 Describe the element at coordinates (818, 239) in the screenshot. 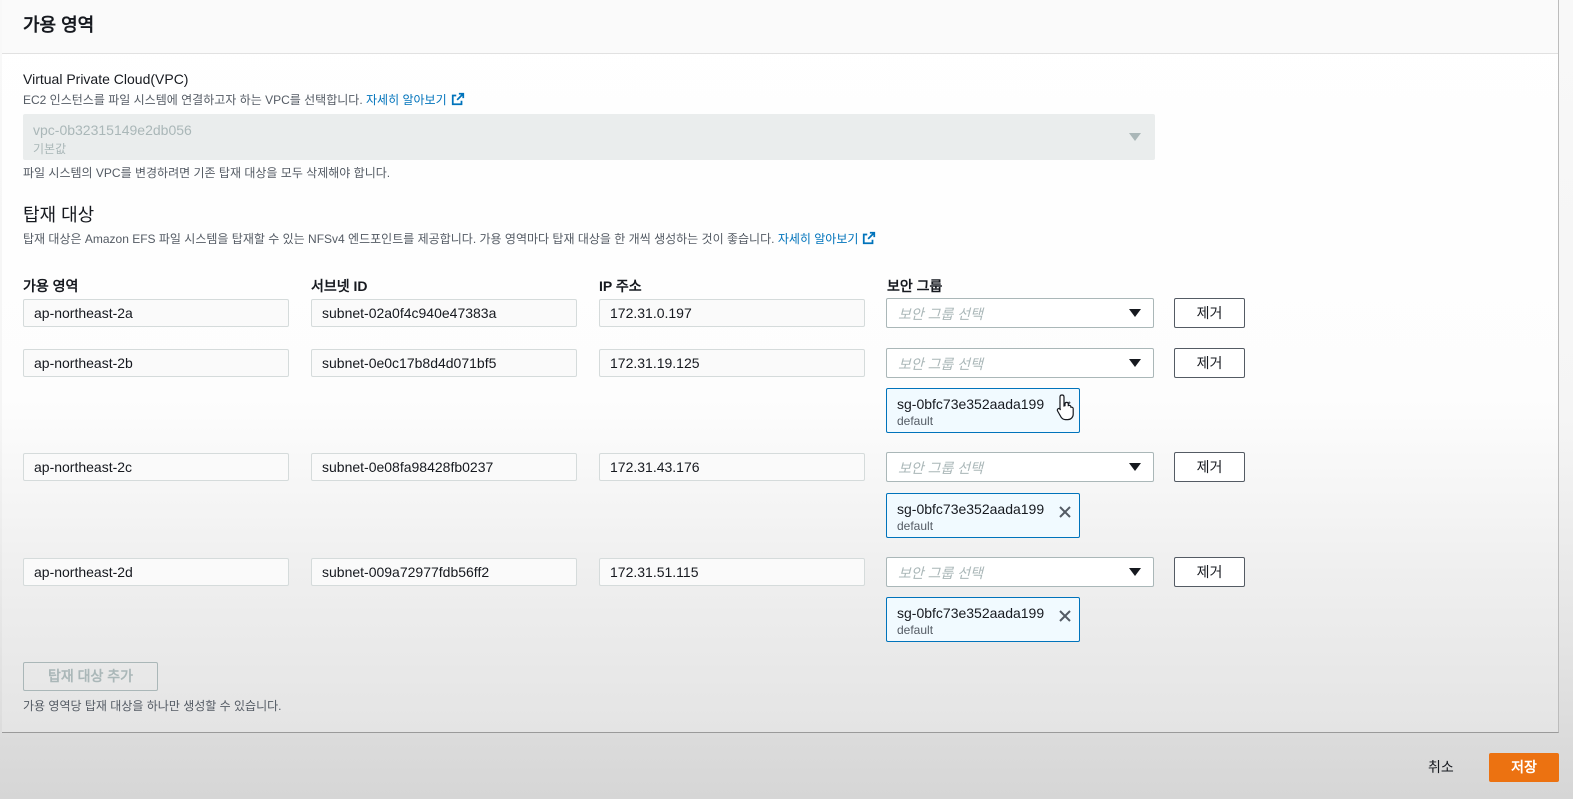

I see `mount-targets-learn-more-link: 자세히 알아보기` at that location.